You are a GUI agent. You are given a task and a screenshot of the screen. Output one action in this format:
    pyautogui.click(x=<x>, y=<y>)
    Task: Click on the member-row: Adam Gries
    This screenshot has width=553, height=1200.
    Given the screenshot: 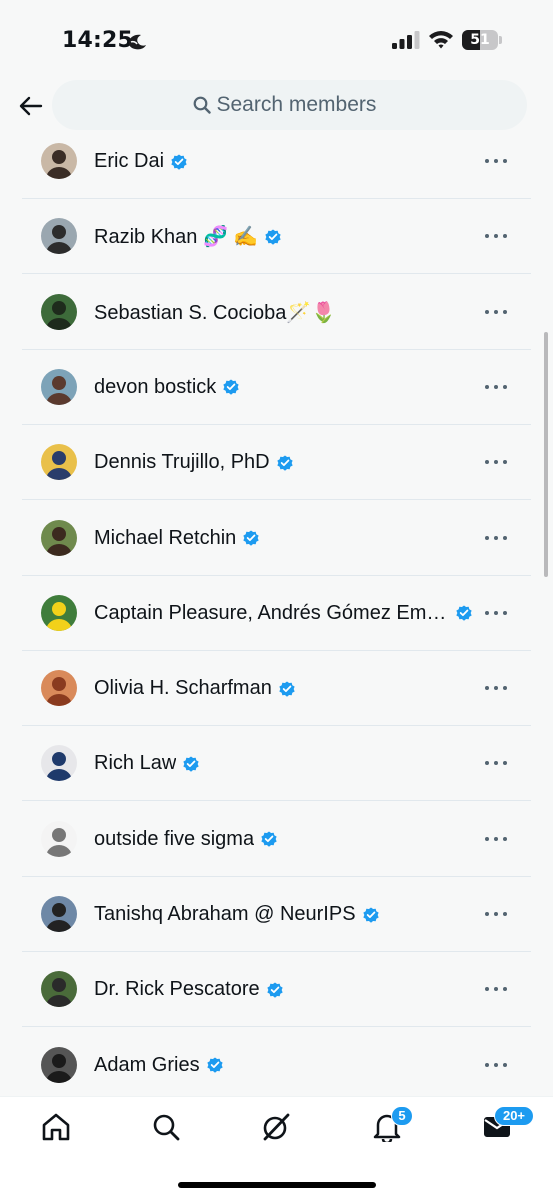 What is the action you would take?
    pyautogui.click(x=276, y=1062)
    